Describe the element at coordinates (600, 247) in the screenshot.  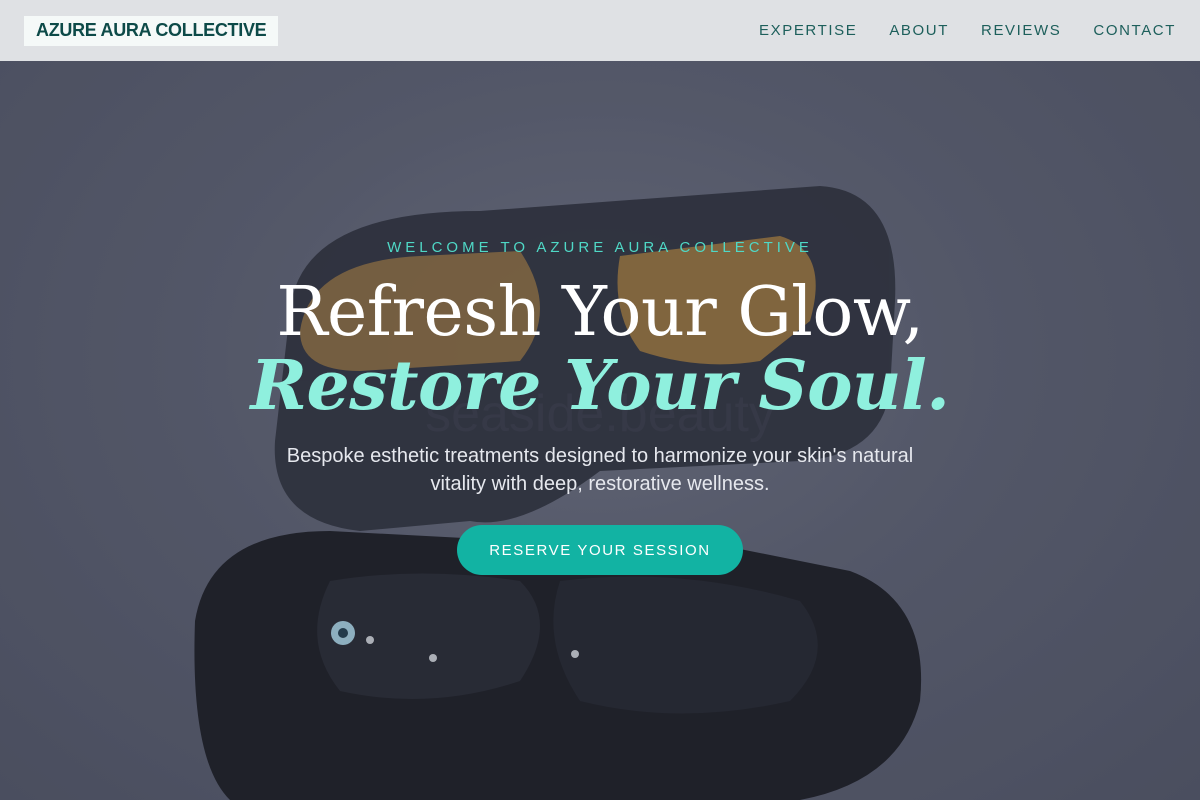
I see `hero-eyebrow: WELCOME TO AZURE AURA COLLECTIVE` at that location.